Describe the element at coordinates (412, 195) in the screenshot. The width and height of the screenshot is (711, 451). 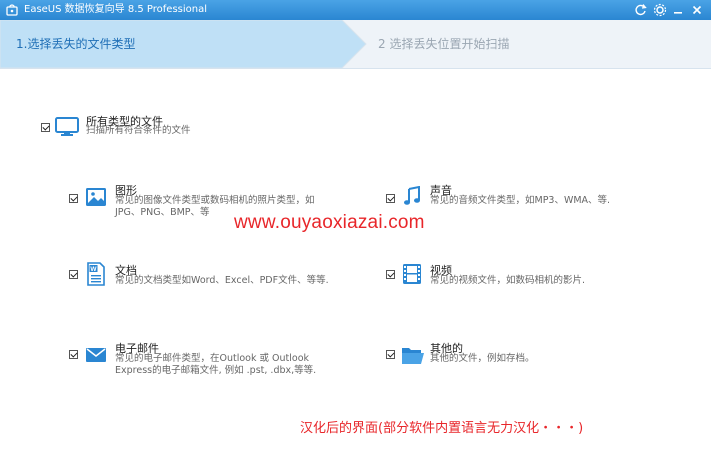
I see `music-note-icon` at that location.